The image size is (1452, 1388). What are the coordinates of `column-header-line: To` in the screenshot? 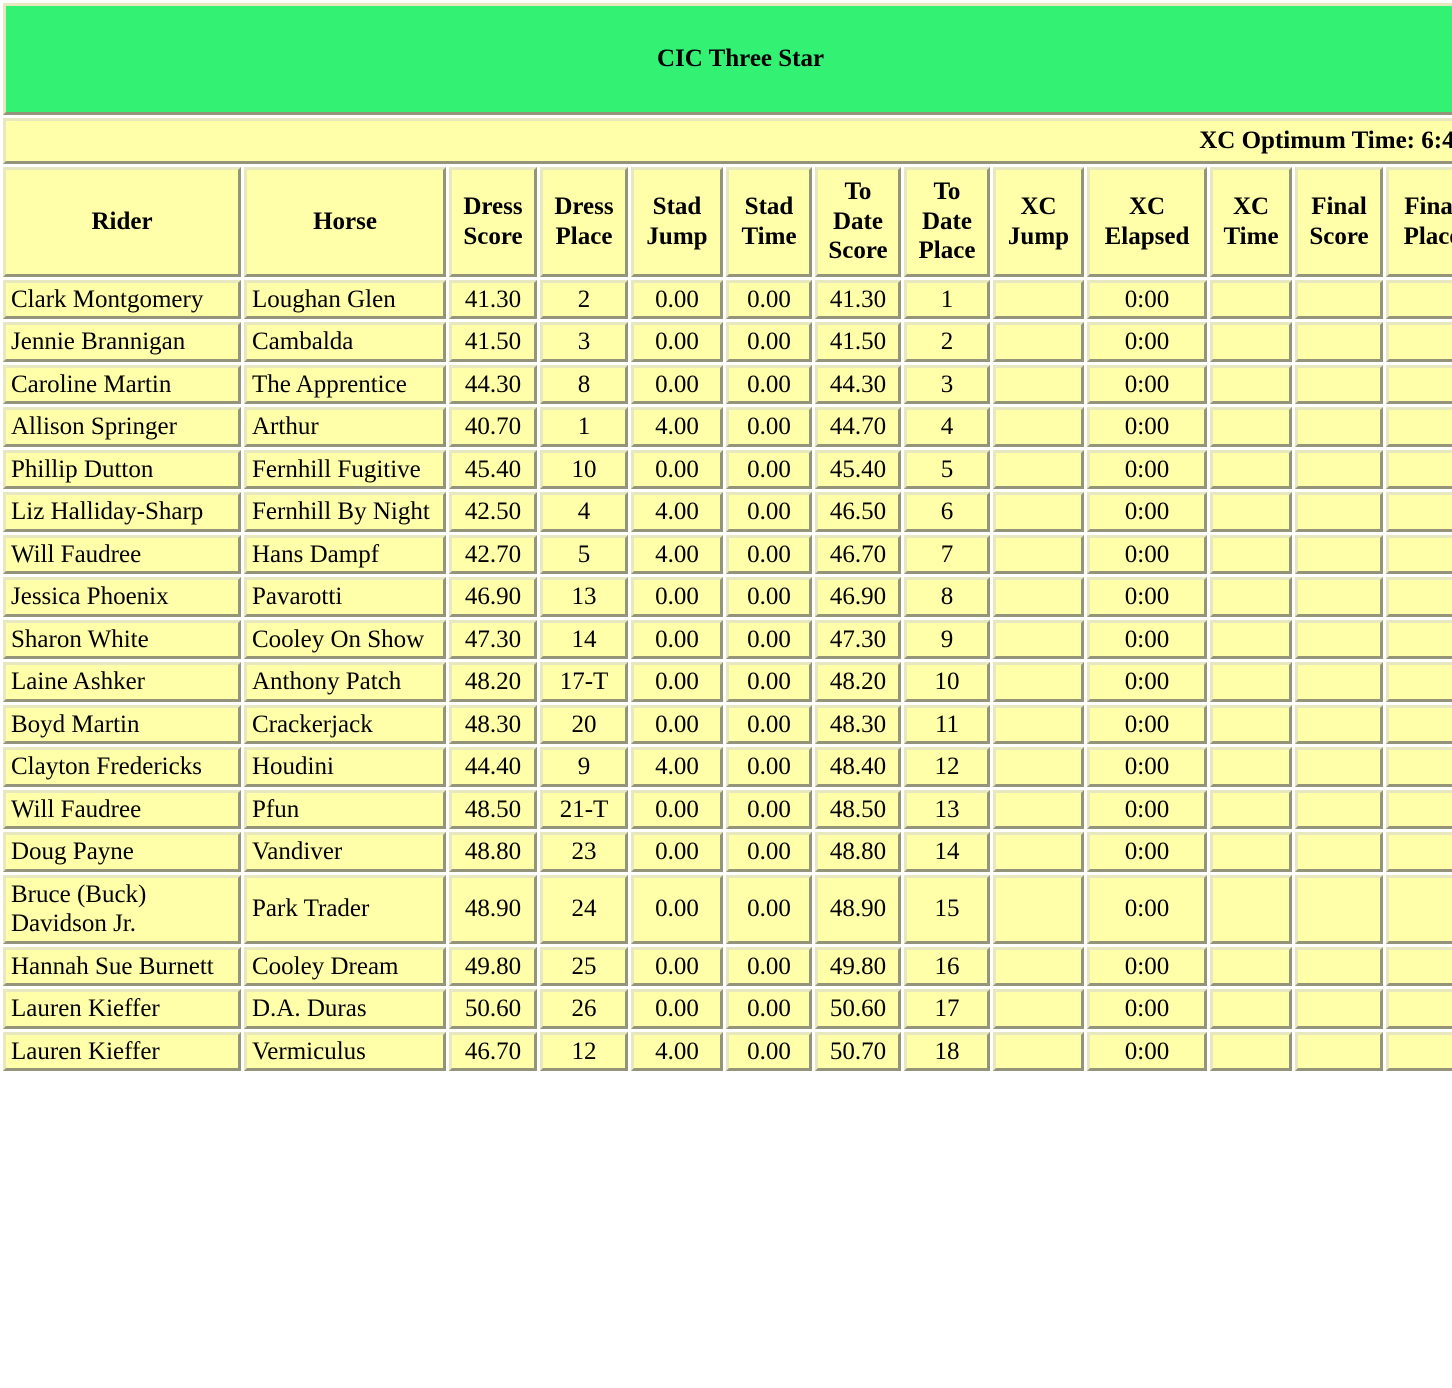 It's located at (947, 192).